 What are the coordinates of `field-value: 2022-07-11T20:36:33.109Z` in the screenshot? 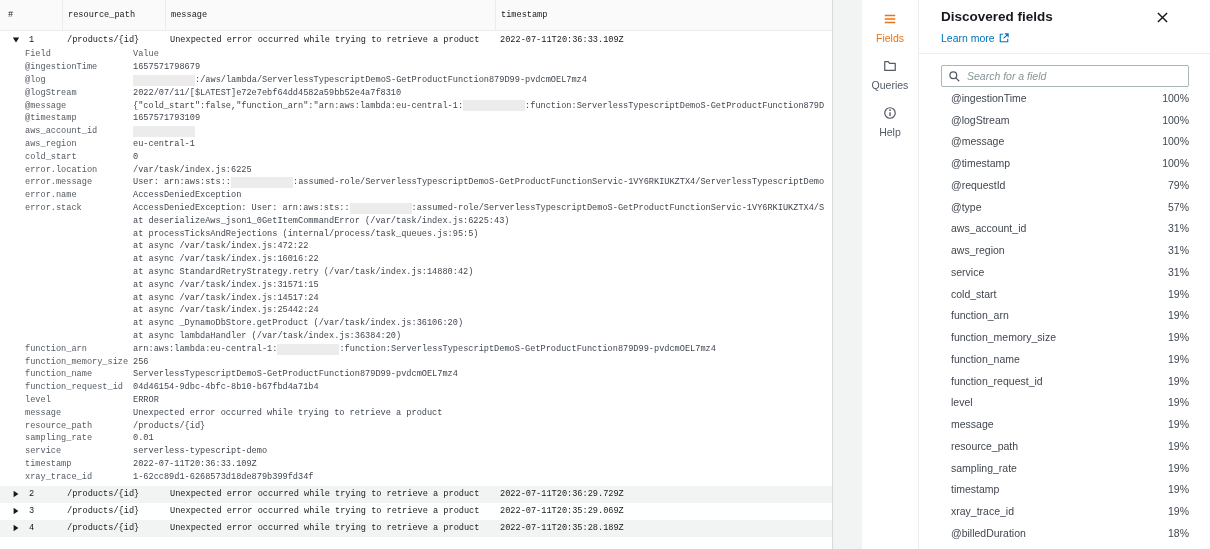 It's located at (195, 464).